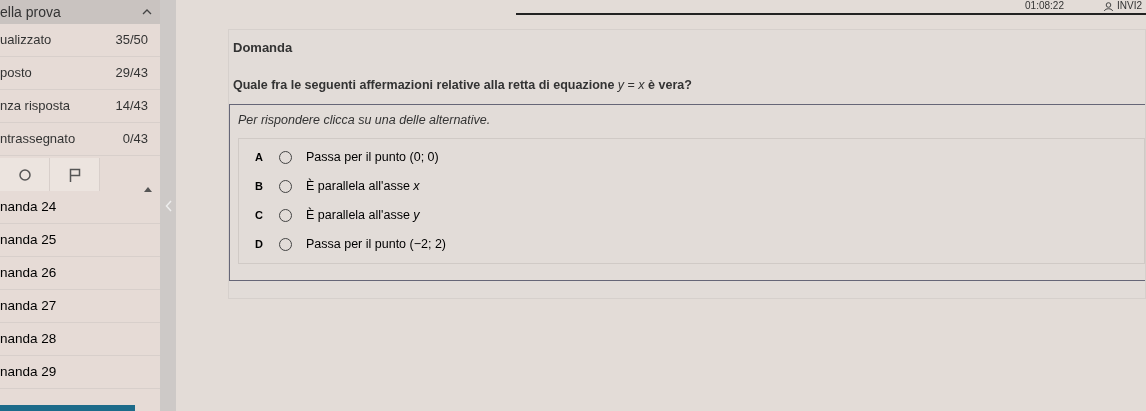 This screenshot has height=411, width=1146. What do you see at coordinates (135, 139) in the screenshot?
I see `stat-value: 0/43` at bounding box center [135, 139].